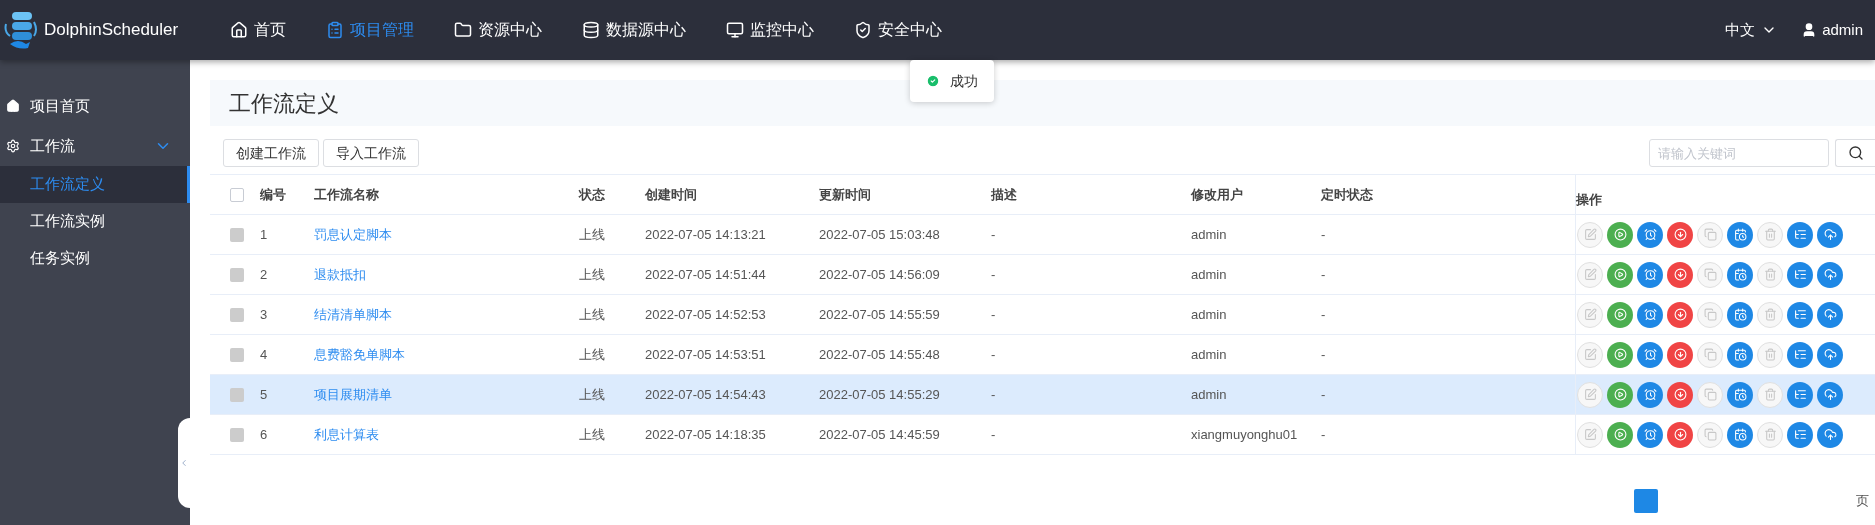 The width and height of the screenshot is (1875, 525). Describe the element at coordinates (95, 146) in the screenshot. I see `sidebar-item: 工作流` at that location.